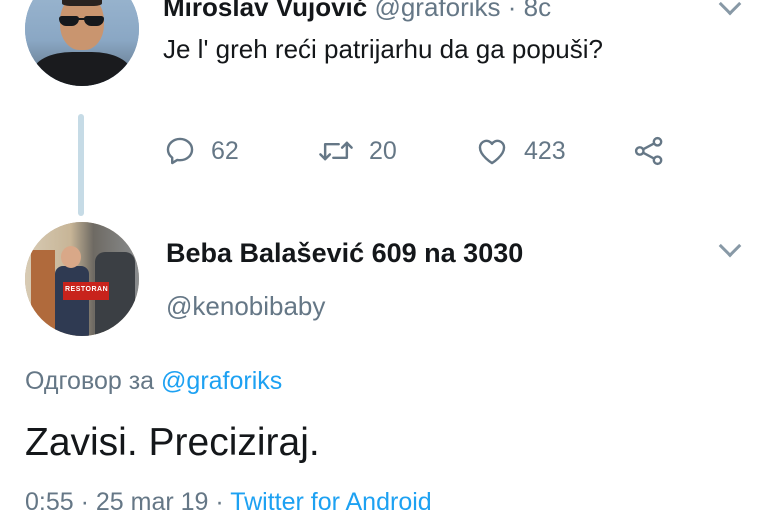 The image size is (765, 510). Describe the element at coordinates (221, 381) in the screenshot. I see `replying-to-mention: @graforiks` at that location.